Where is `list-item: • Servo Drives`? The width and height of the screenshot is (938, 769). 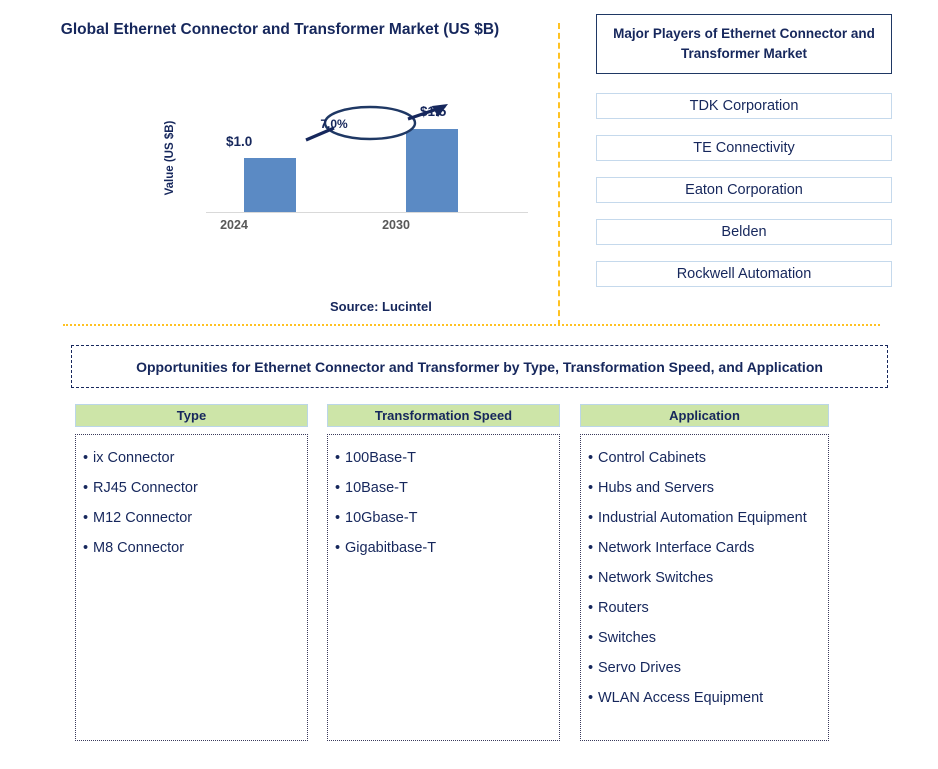 list-item: • Servo Drives is located at coordinates (705, 668).